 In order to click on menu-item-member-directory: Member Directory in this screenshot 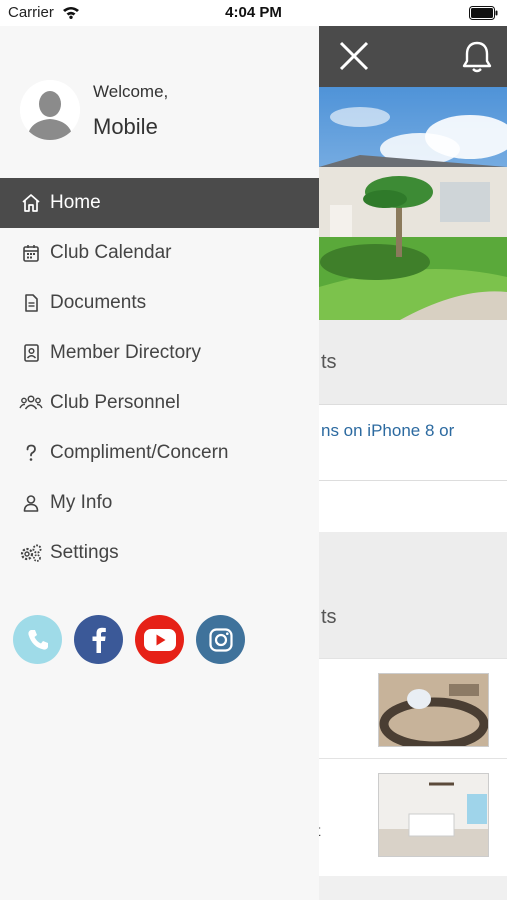, I will do `click(159, 353)`.